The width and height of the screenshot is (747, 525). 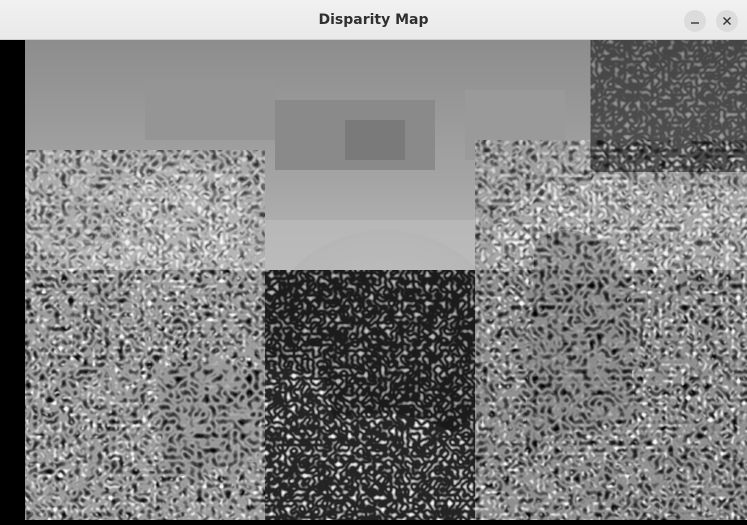 I want to click on minimize-icon, so click(x=695, y=23).